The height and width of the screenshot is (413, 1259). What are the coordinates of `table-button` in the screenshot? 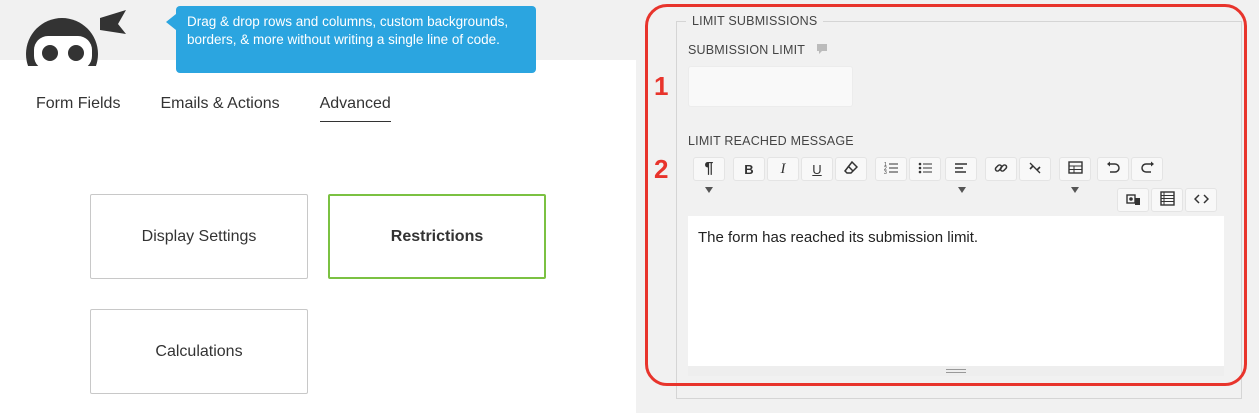 It's located at (1075, 169).